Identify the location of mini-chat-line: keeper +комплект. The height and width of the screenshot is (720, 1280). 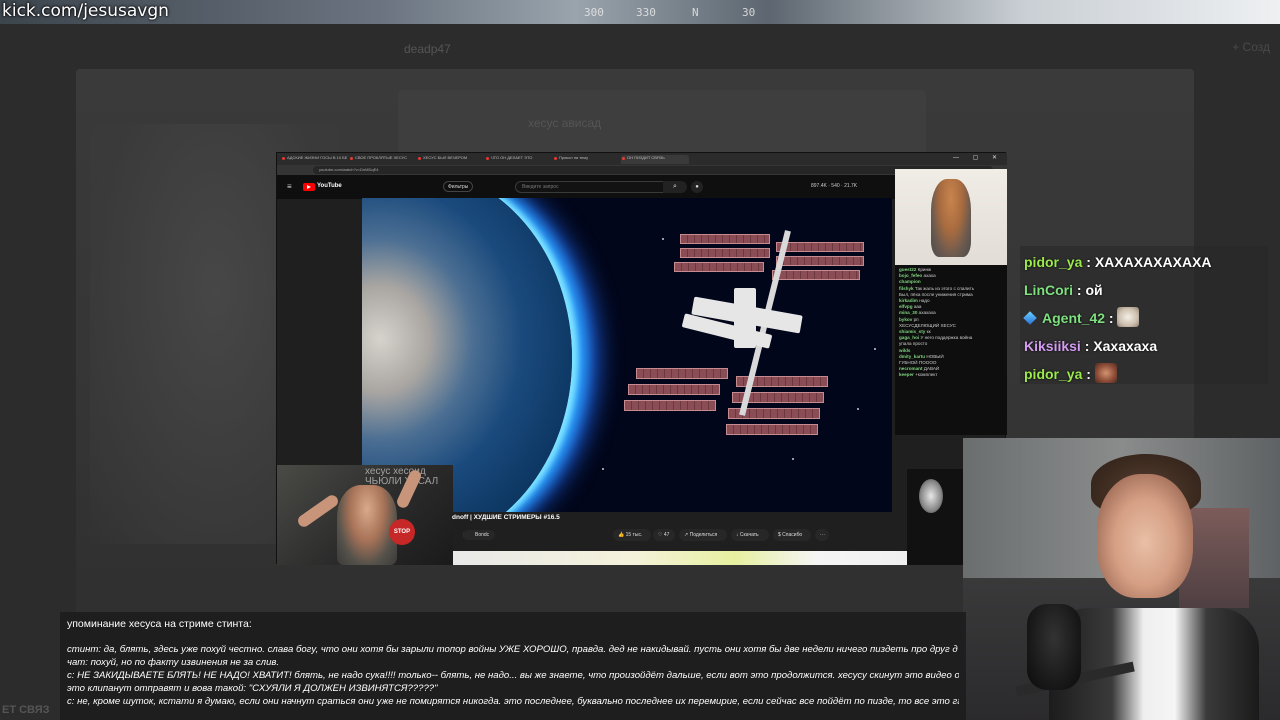
(951, 375).